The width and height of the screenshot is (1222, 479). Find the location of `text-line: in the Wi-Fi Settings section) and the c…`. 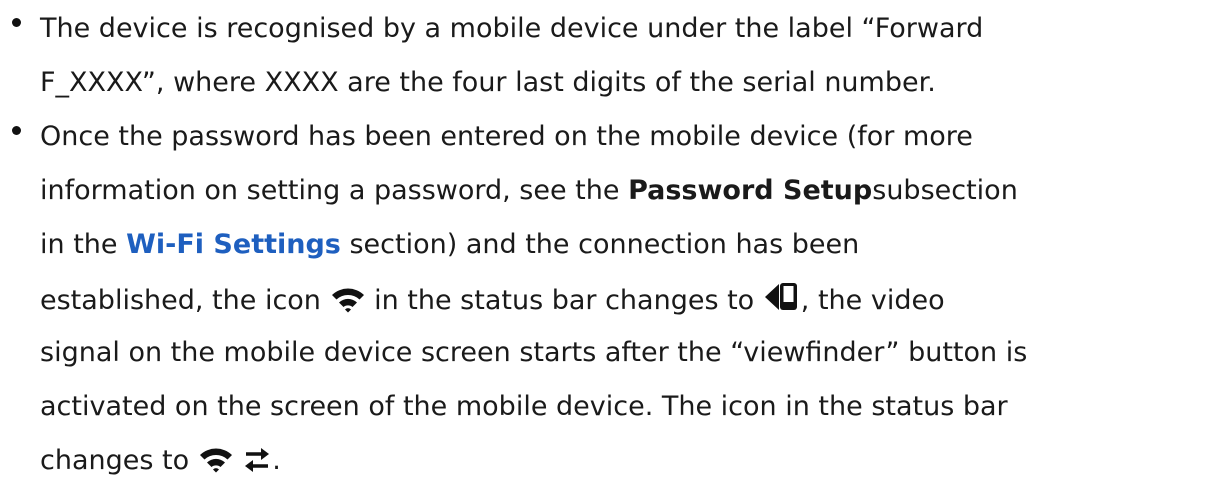

text-line: in the Wi-Fi Settings section) and the c… is located at coordinates (449, 245).